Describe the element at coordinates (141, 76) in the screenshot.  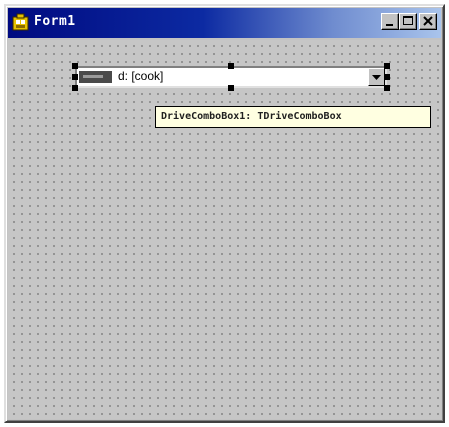
I see `drive-combo-value: d: [cook]` at that location.